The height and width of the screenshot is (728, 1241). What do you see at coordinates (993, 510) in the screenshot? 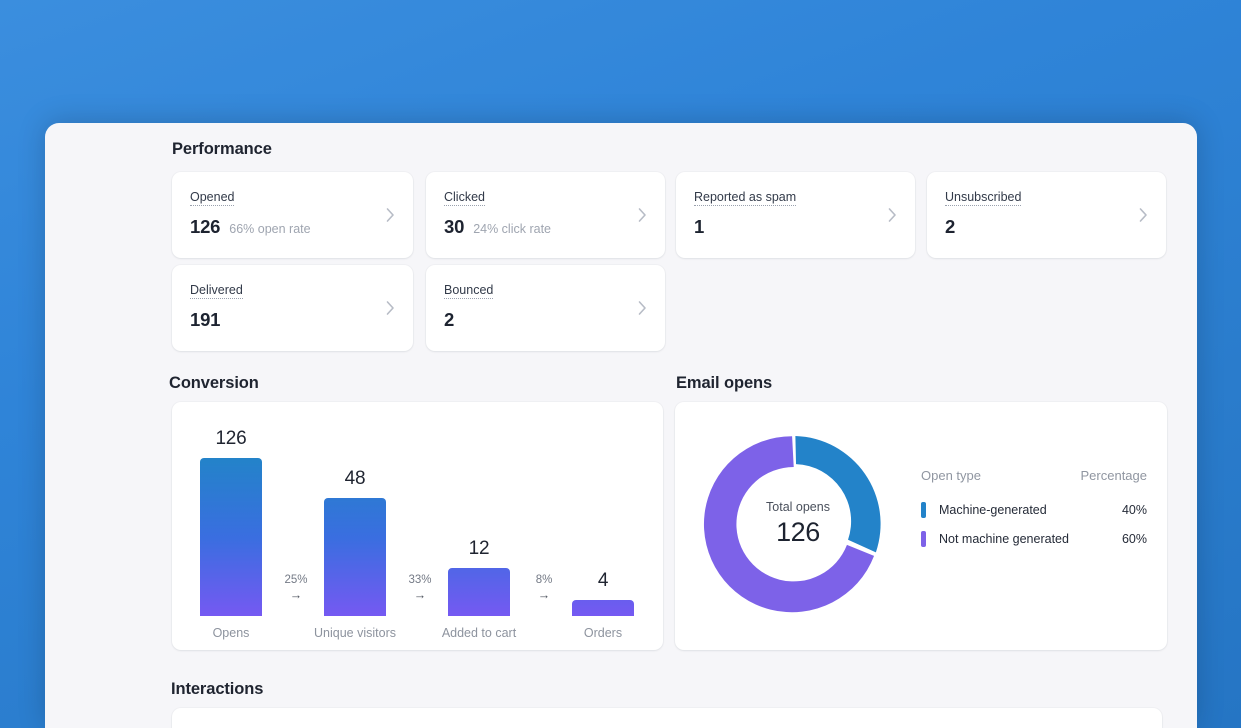
I see `legend-label: Machine-generated` at bounding box center [993, 510].